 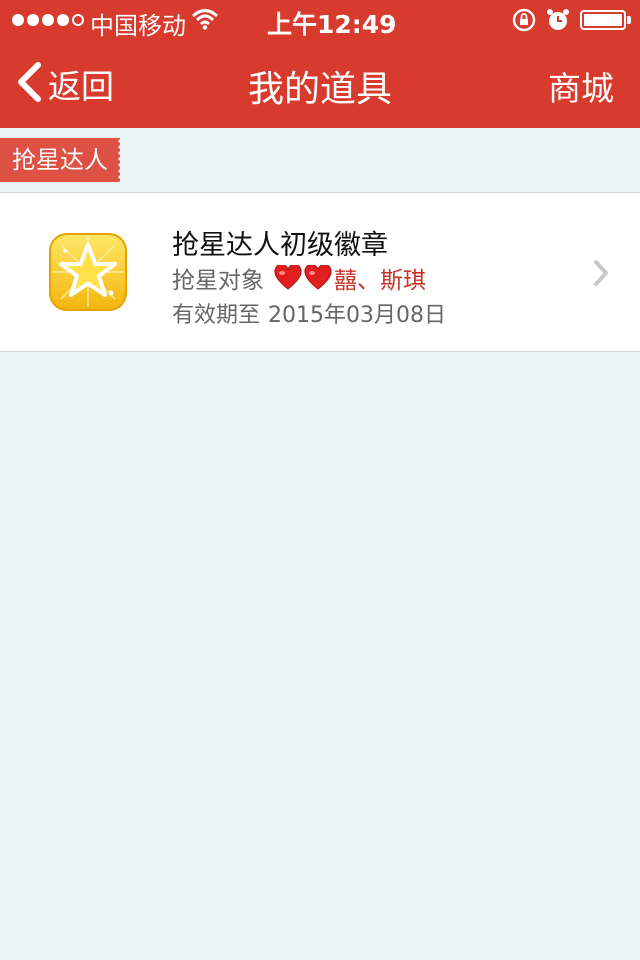 What do you see at coordinates (303, 278) in the screenshot?
I see `hearts` at bounding box center [303, 278].